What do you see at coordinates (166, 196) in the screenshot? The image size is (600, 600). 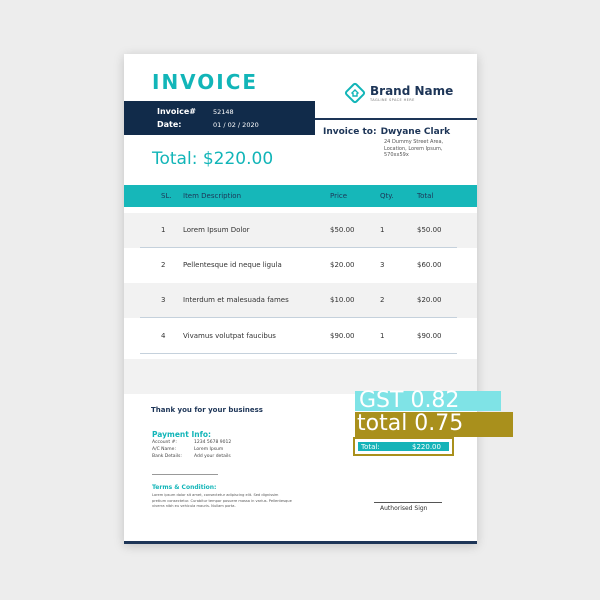 I see `header-sl: SL.` at bounding box center [166, 196].